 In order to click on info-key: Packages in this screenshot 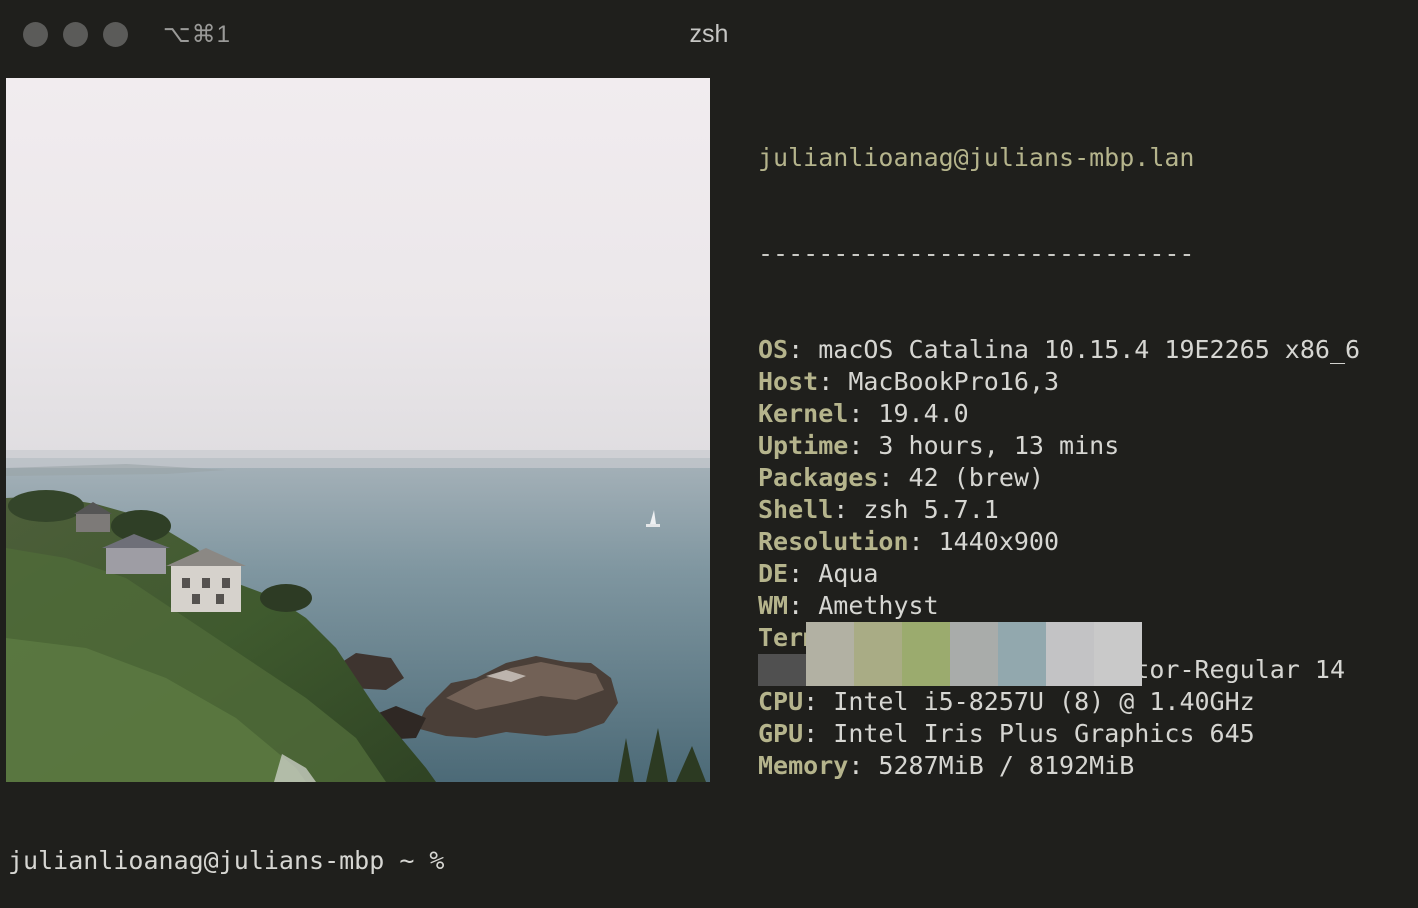, I will do `click(818, 477)`.